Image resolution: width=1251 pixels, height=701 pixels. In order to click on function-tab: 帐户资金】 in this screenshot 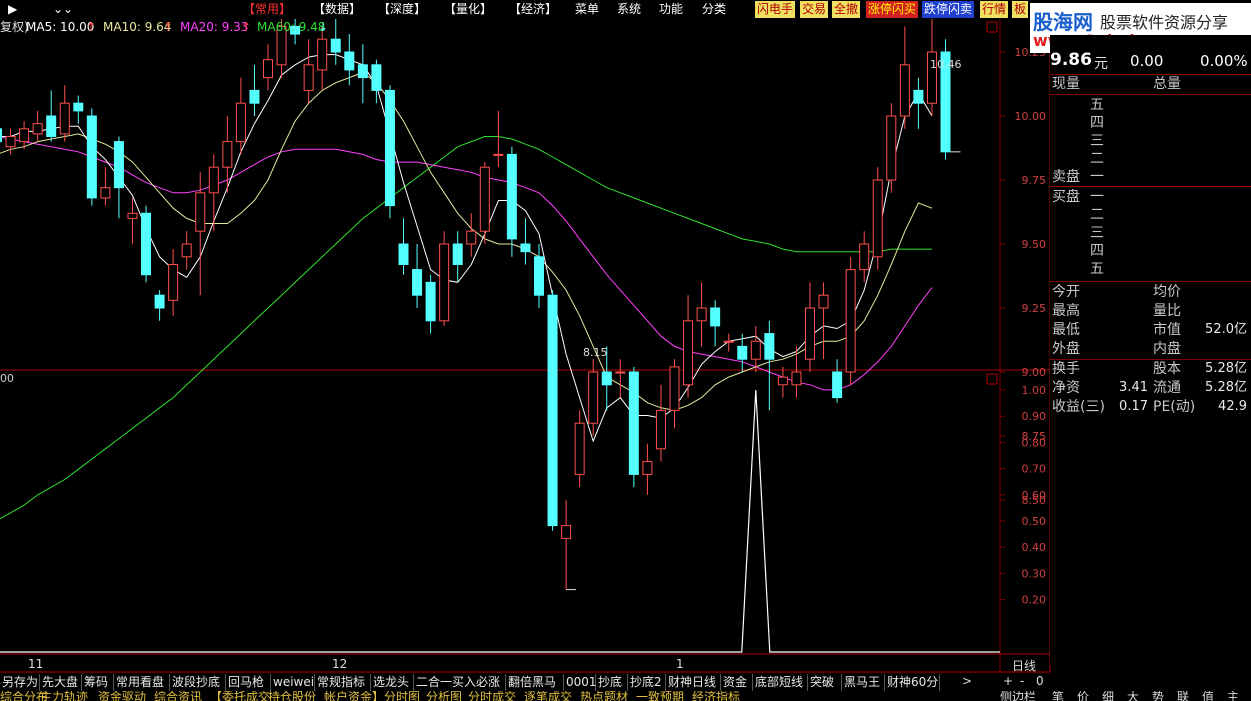, I will do `click(354, 696)`.